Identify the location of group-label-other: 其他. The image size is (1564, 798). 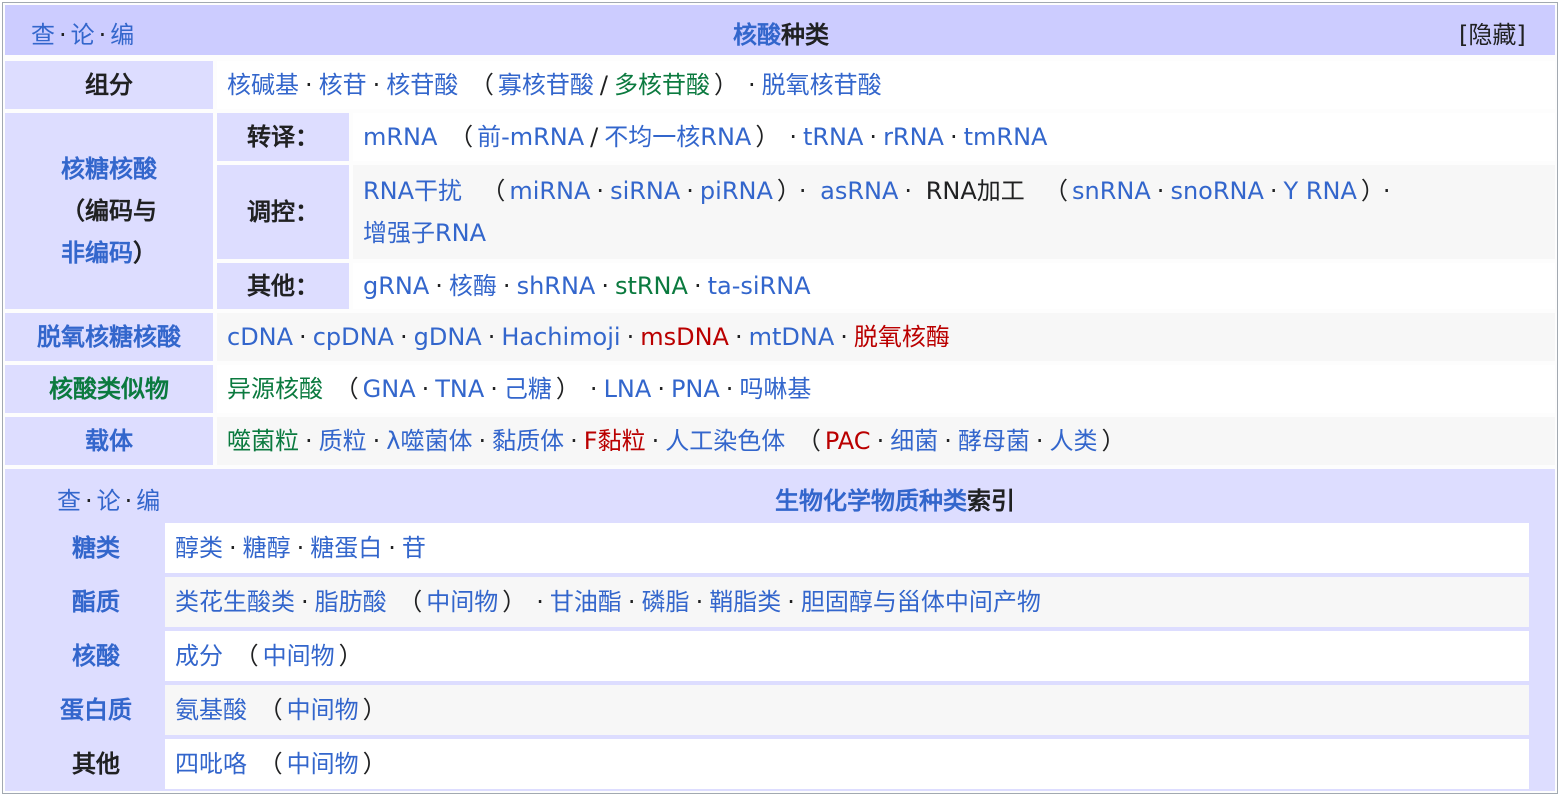
(96, 764).